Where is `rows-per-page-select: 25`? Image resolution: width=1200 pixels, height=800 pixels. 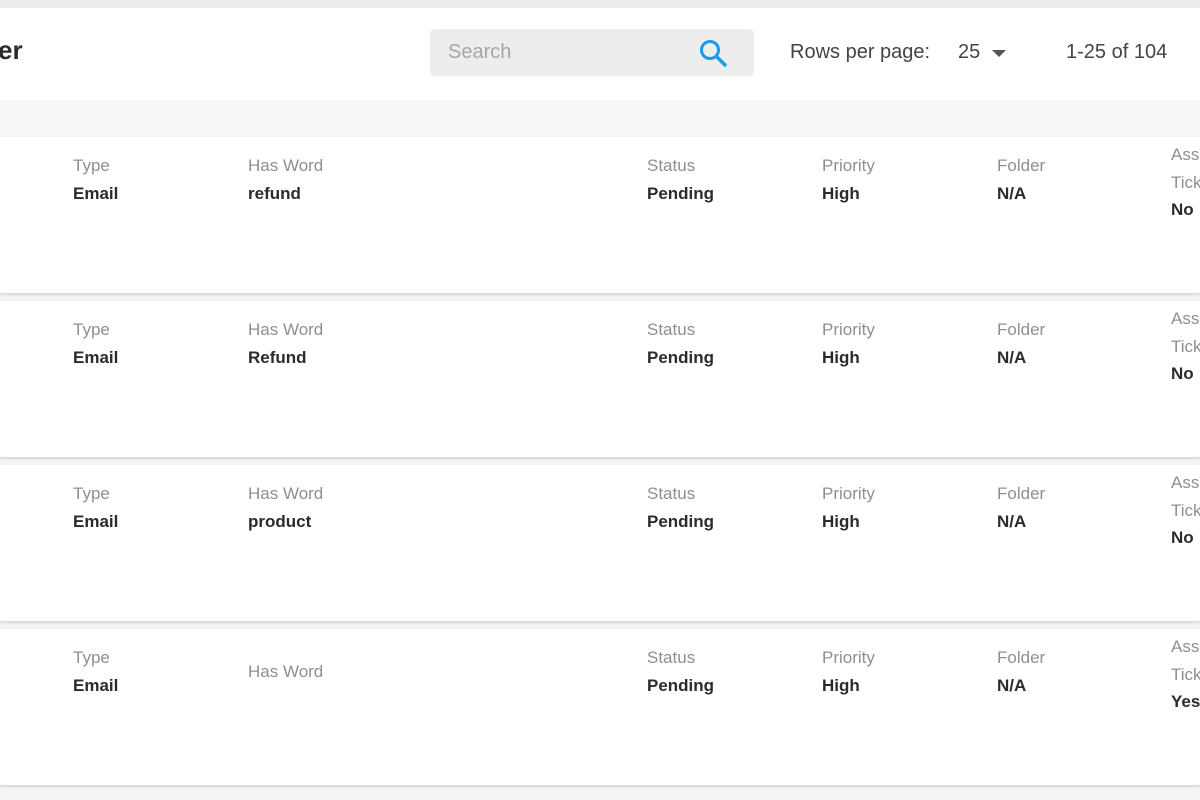 rows-per-page-select: 25 is located at coordinates (986, 52).